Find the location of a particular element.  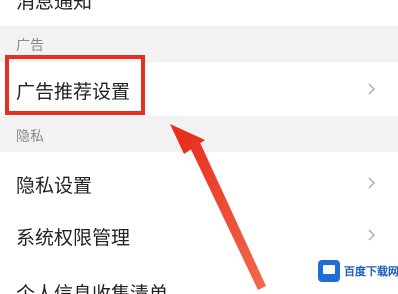

arrow-shaft is located at coordinates (226, 213).